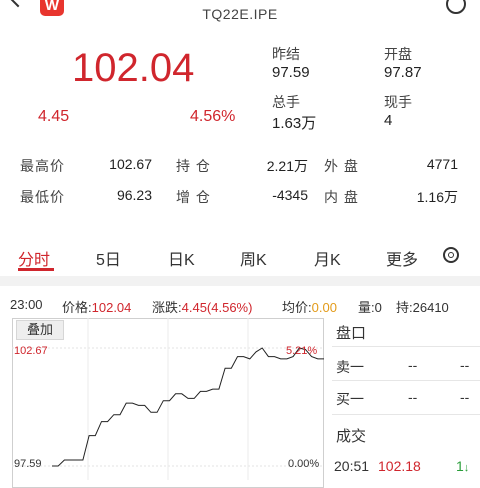 The width and height of the screenshot is (480, 488). What do you see at coordinates (290, 195) in the screenshot?
I see `open-interest-change-value: -4345` at bounding box center [290, 195].